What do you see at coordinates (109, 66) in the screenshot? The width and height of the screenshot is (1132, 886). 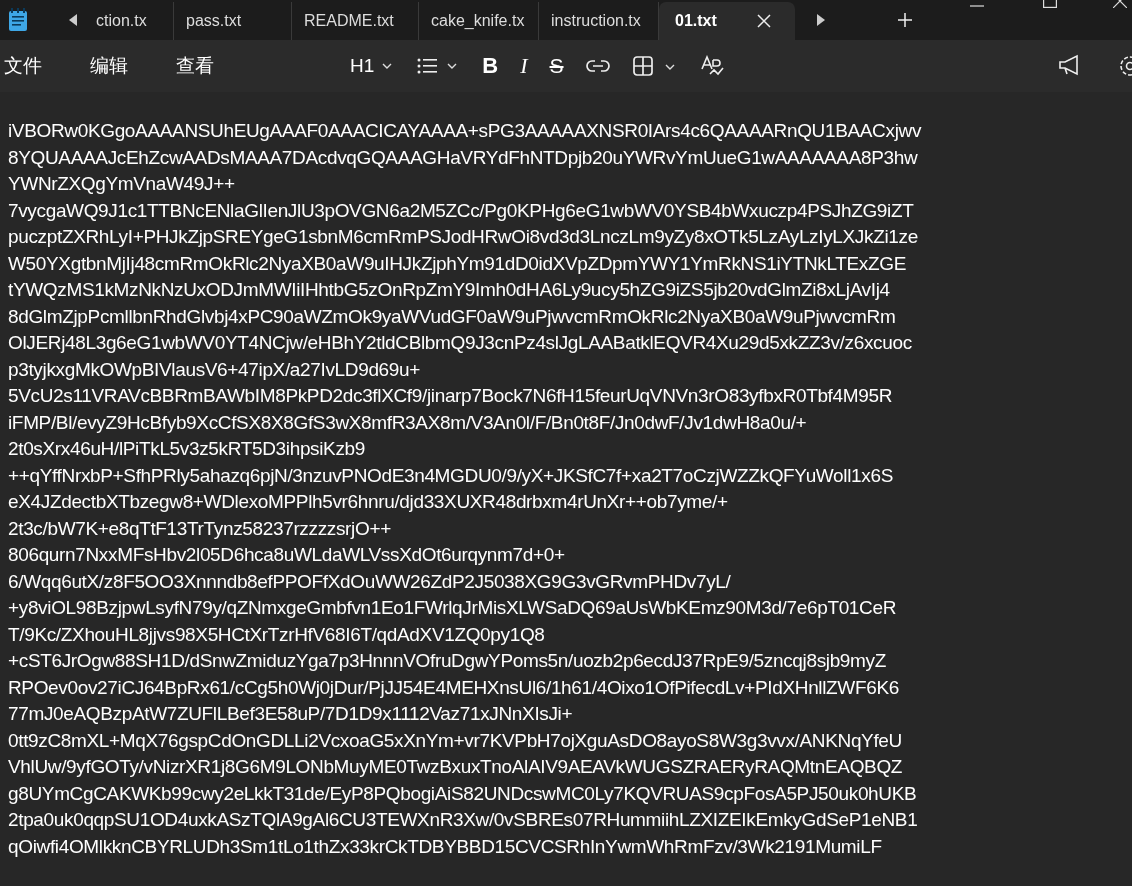 I see `menu-item: 编辑` at bounding box center [109, 66].